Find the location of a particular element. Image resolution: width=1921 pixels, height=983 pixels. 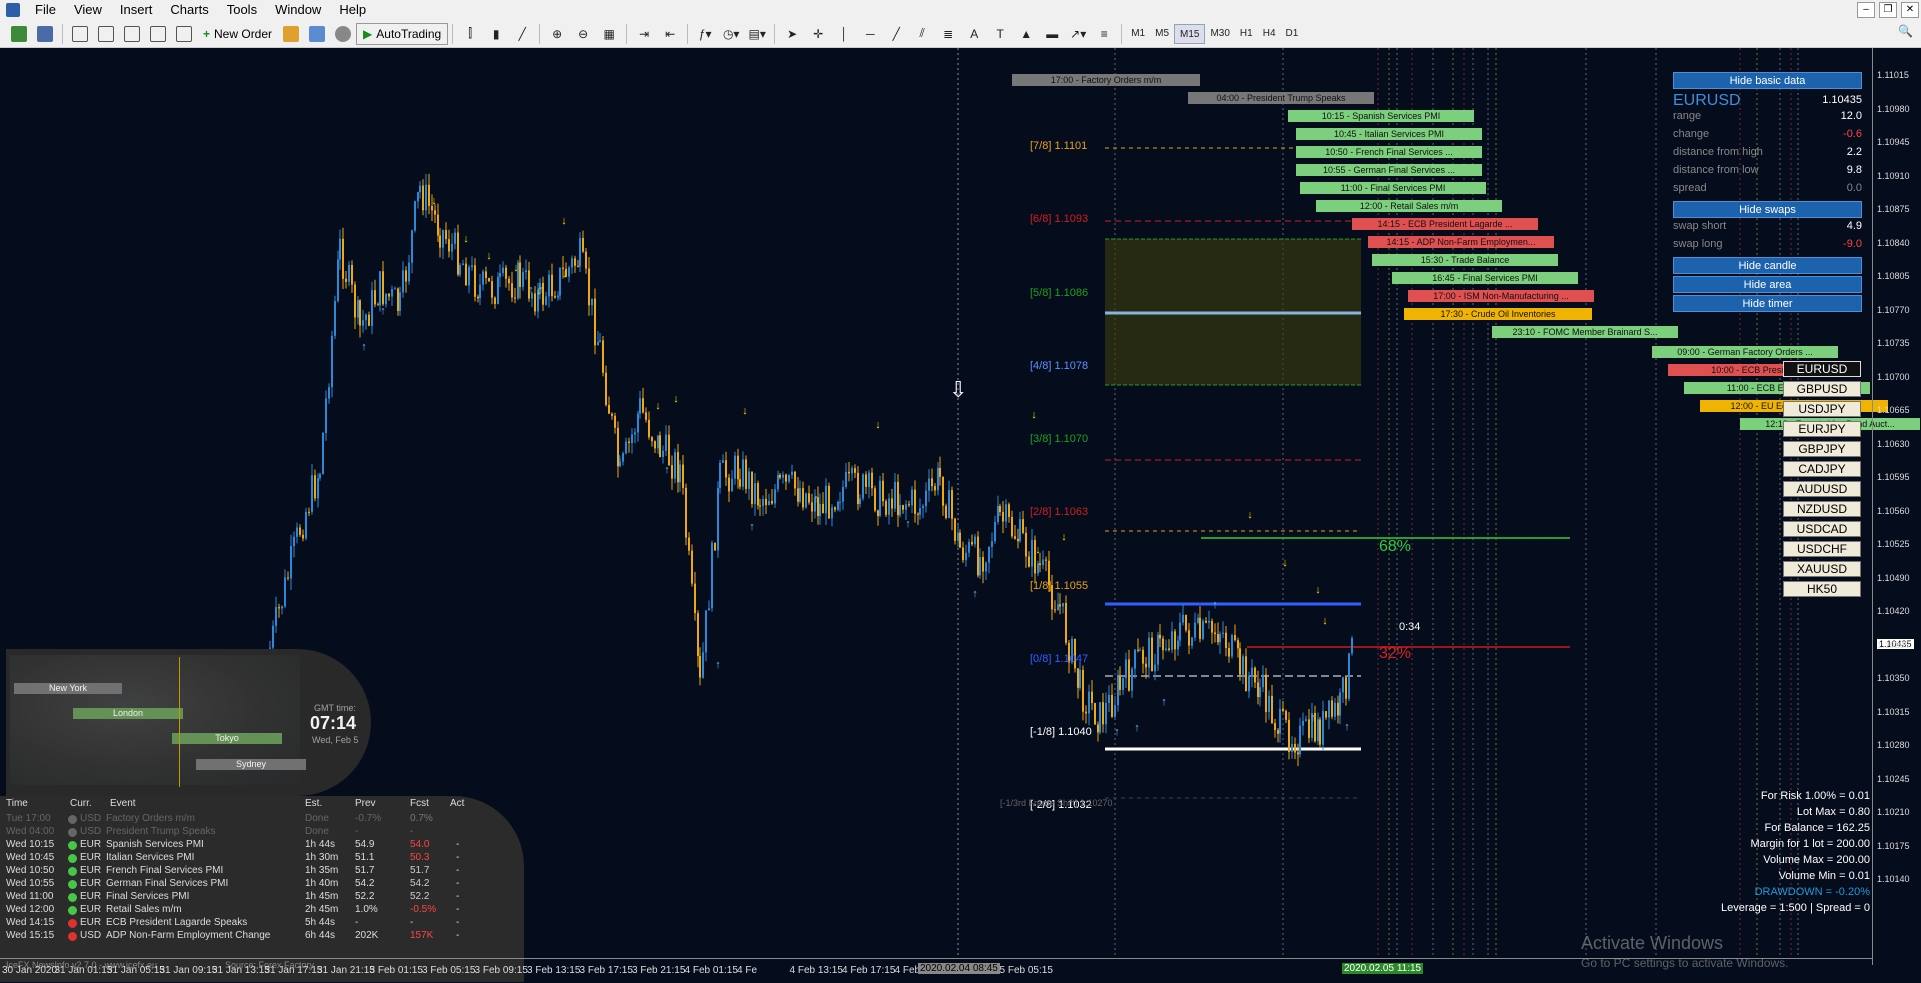

candle-body is located at coordinates (320, 476).